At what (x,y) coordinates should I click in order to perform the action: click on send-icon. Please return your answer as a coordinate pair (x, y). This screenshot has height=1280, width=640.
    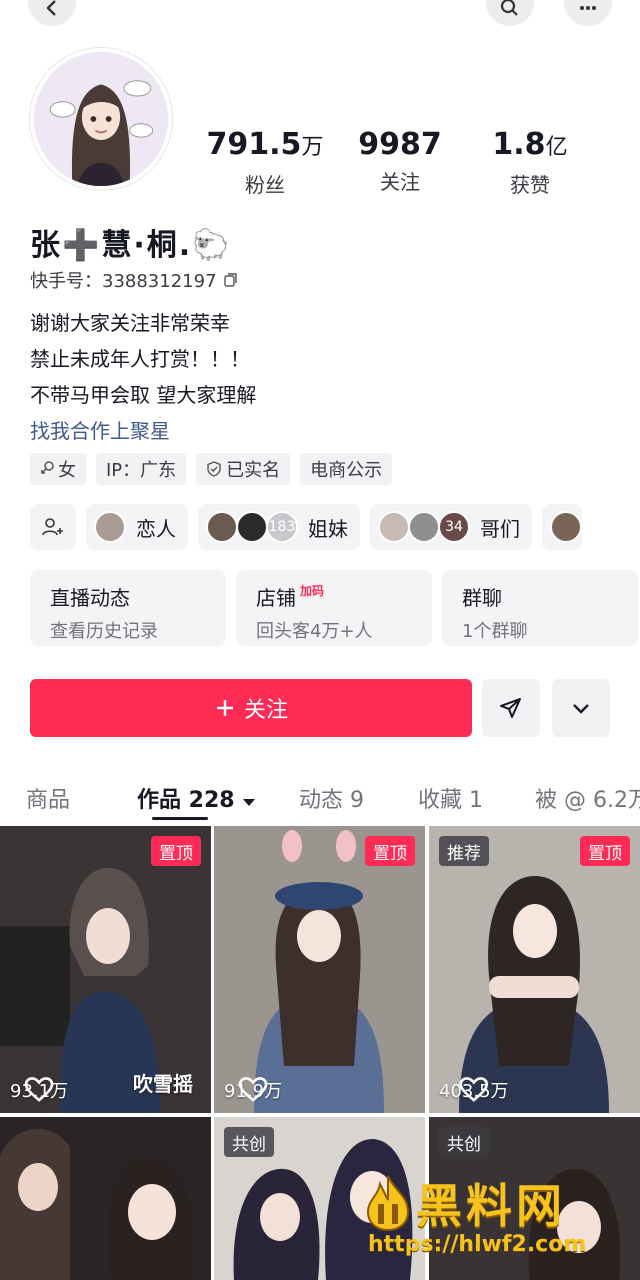
    Looking at the image, I should click on (510, 708).